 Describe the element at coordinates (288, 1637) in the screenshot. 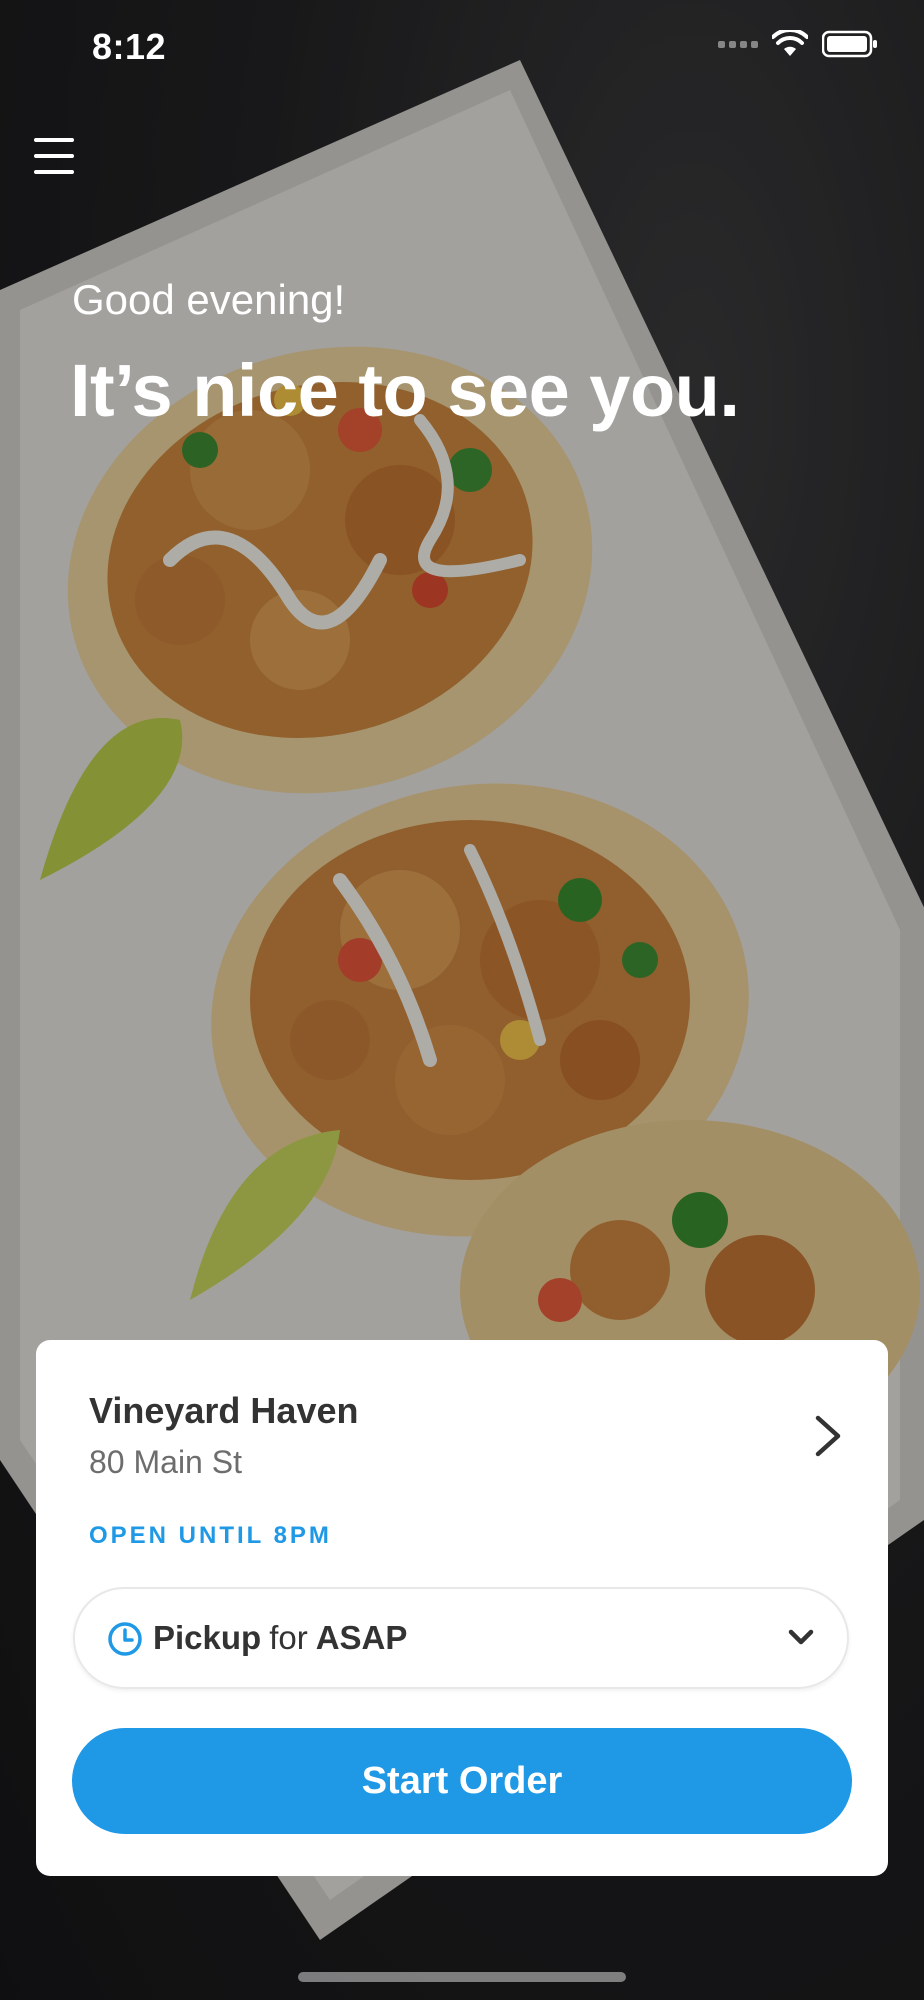

I see `order-for-connector: for` at that location.